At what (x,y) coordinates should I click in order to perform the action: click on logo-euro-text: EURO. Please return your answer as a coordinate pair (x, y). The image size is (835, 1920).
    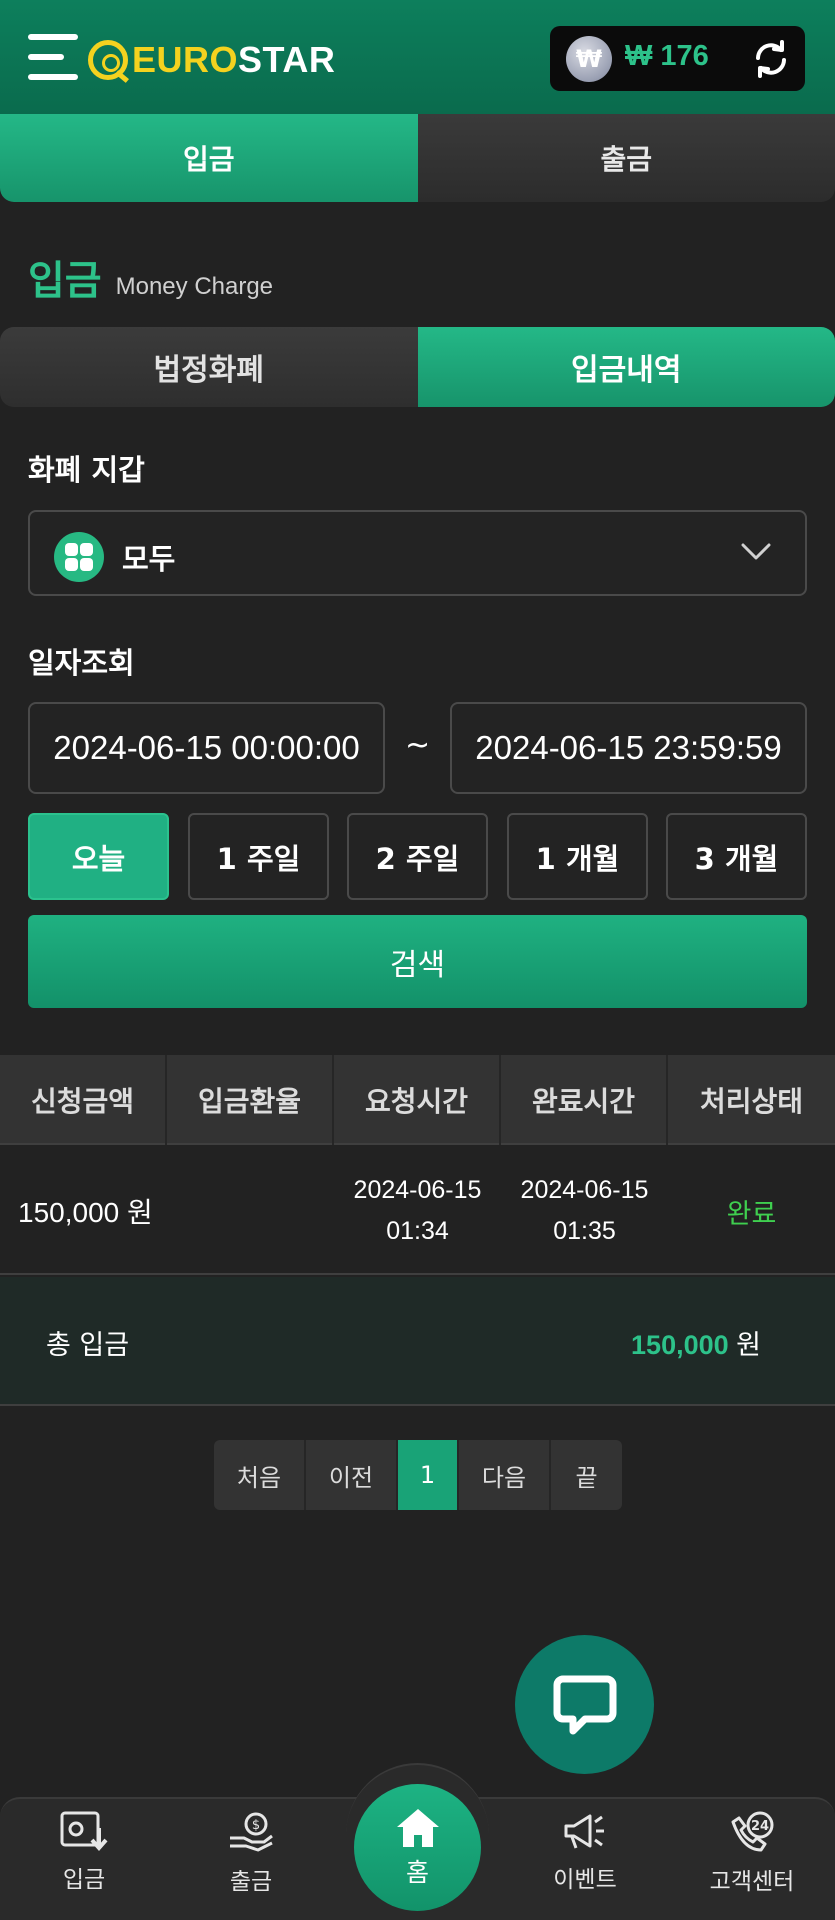
    Looking at the image, I should click on (185, 59).